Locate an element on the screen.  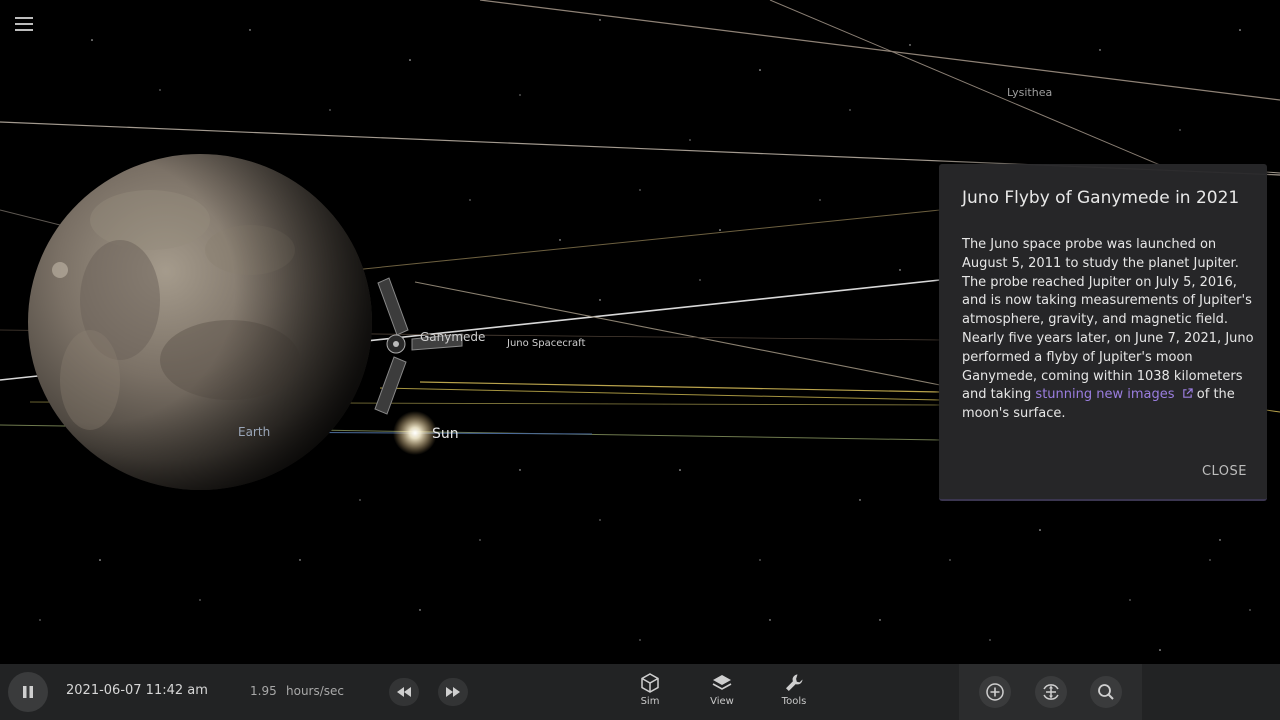
fast-forward-button is located at coordinates (453, 692).